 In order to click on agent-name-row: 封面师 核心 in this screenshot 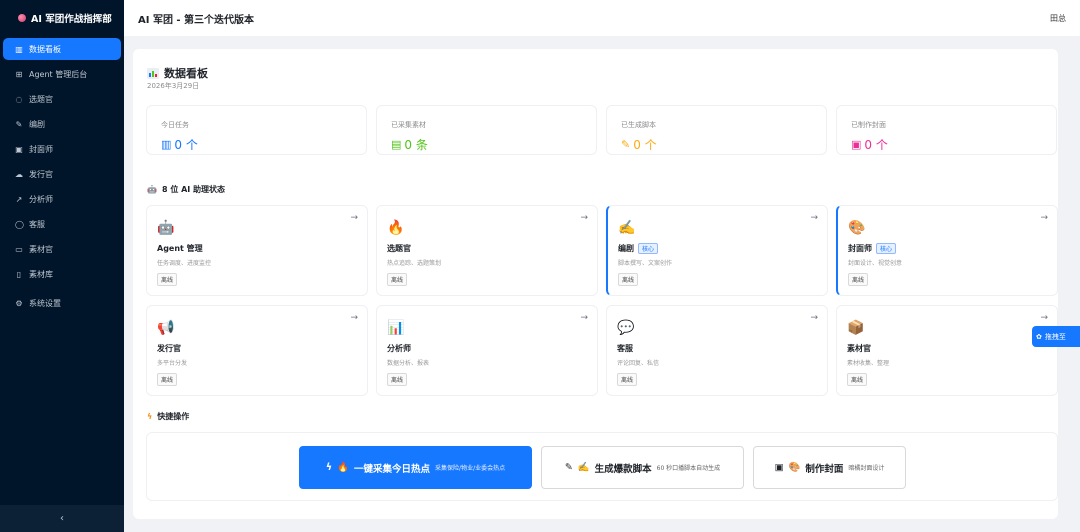, I will do `click(947, 248)`.